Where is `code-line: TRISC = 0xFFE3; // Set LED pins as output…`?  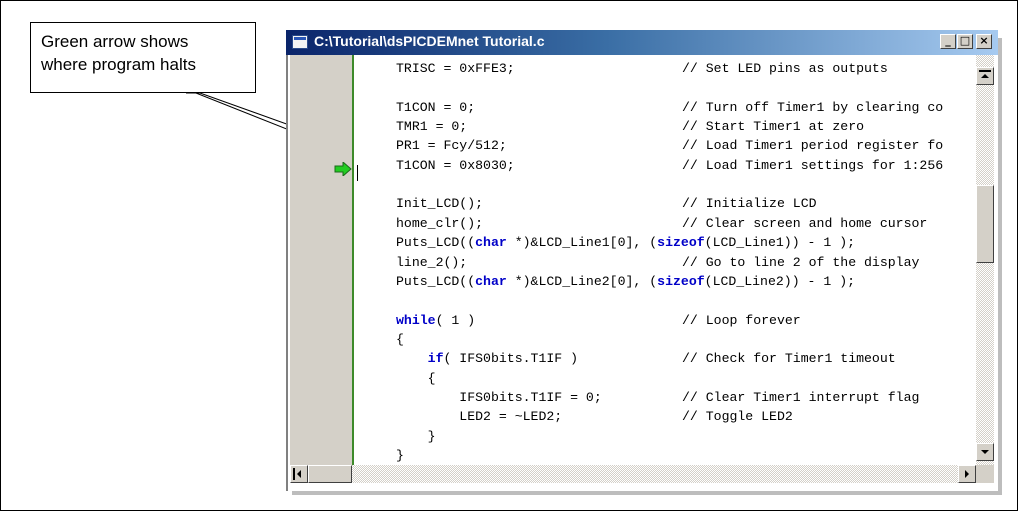
code-line: TRISC = 0xFFE3; // Set LED pins as output… is located at coordinates (642, 68).